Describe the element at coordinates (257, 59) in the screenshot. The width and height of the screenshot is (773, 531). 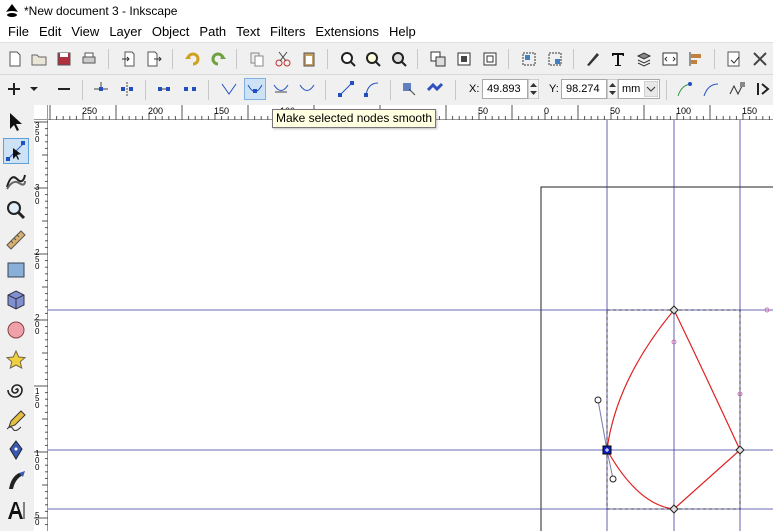
I see `copy-button` at that location.